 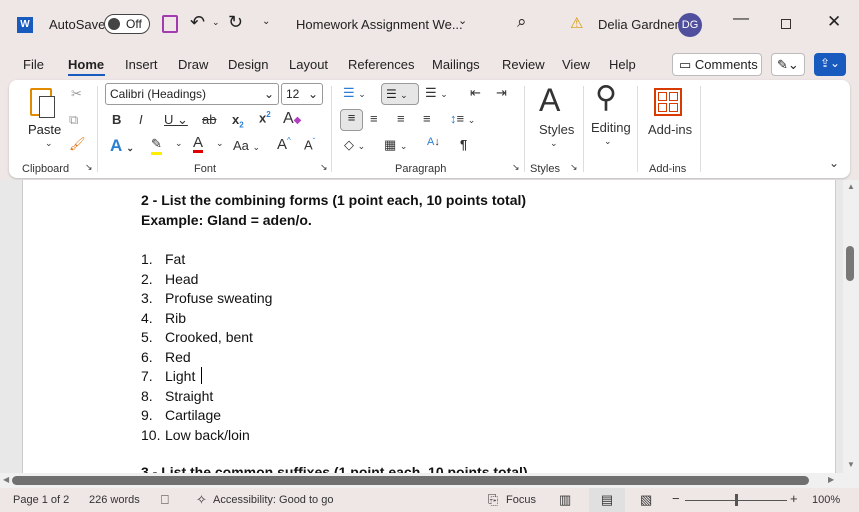 I want to click on bullets-icon: ☰ ⌄, so click(x=354, y=93).